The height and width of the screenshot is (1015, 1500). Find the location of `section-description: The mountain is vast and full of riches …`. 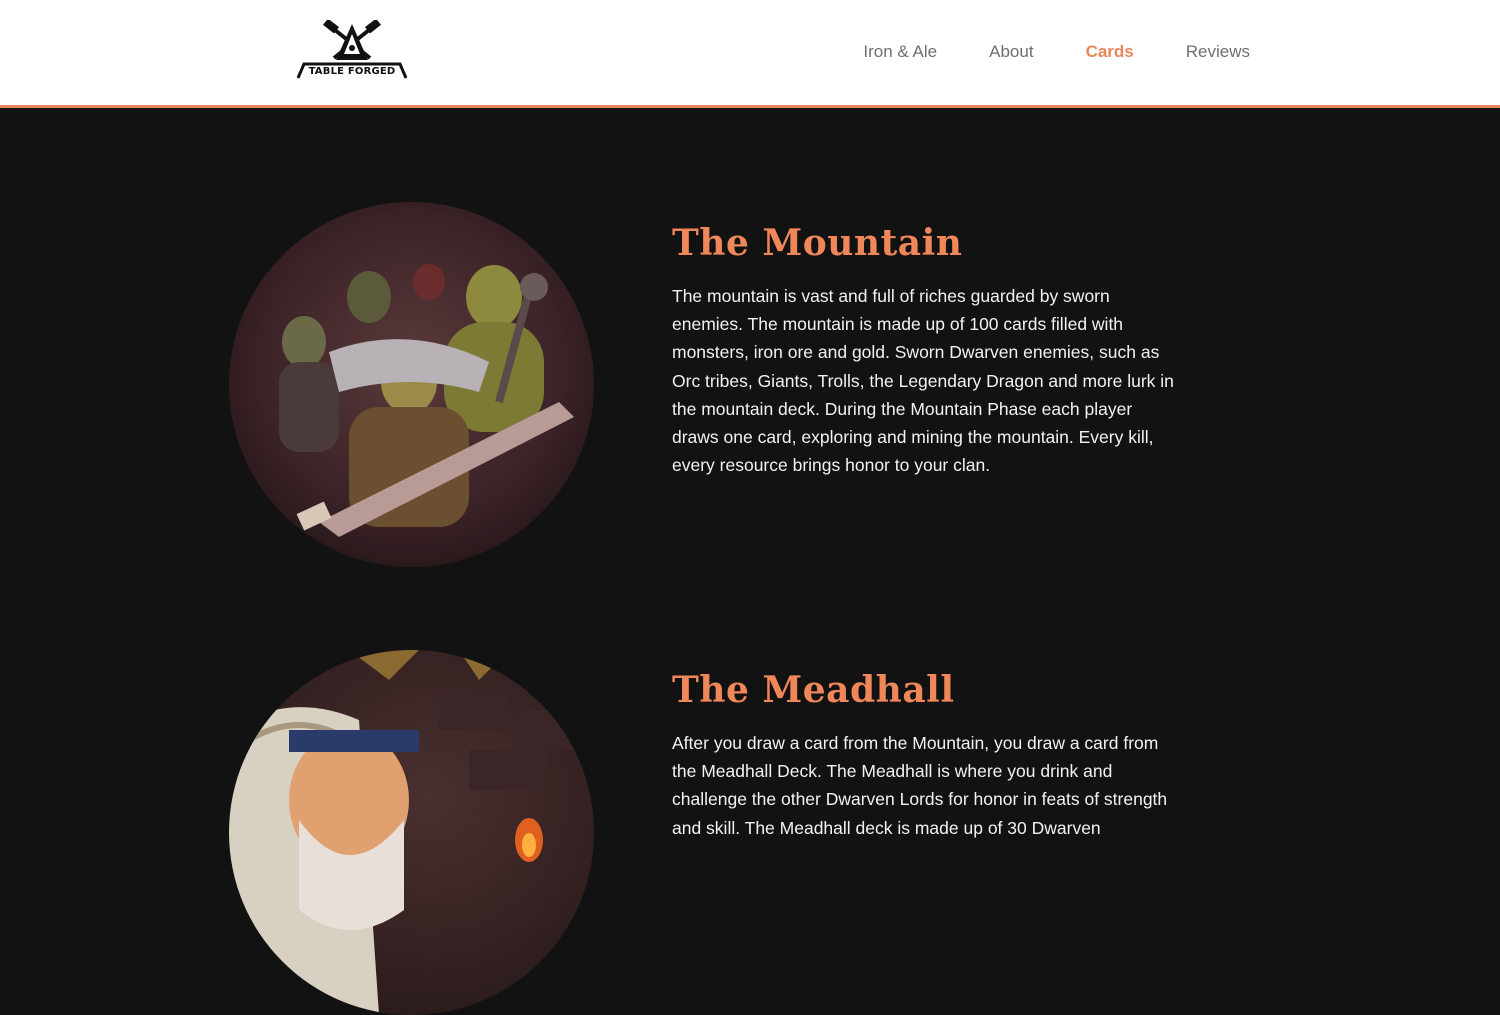

section-description: The mountain is vast and full of riches … is located at coordinates (923, 381).